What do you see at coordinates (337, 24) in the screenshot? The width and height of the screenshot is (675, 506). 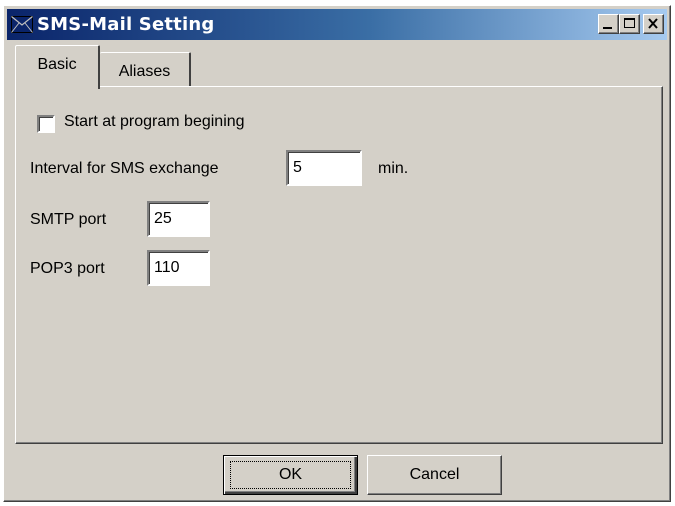 I see `title-bar: SMS-Mail Setting` at bounding box center [337, 24].